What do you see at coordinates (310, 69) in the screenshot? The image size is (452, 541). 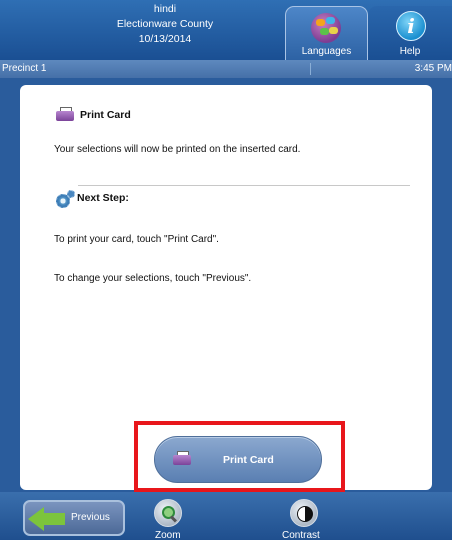 I see `status-divider` at bounding box center [310, 69].